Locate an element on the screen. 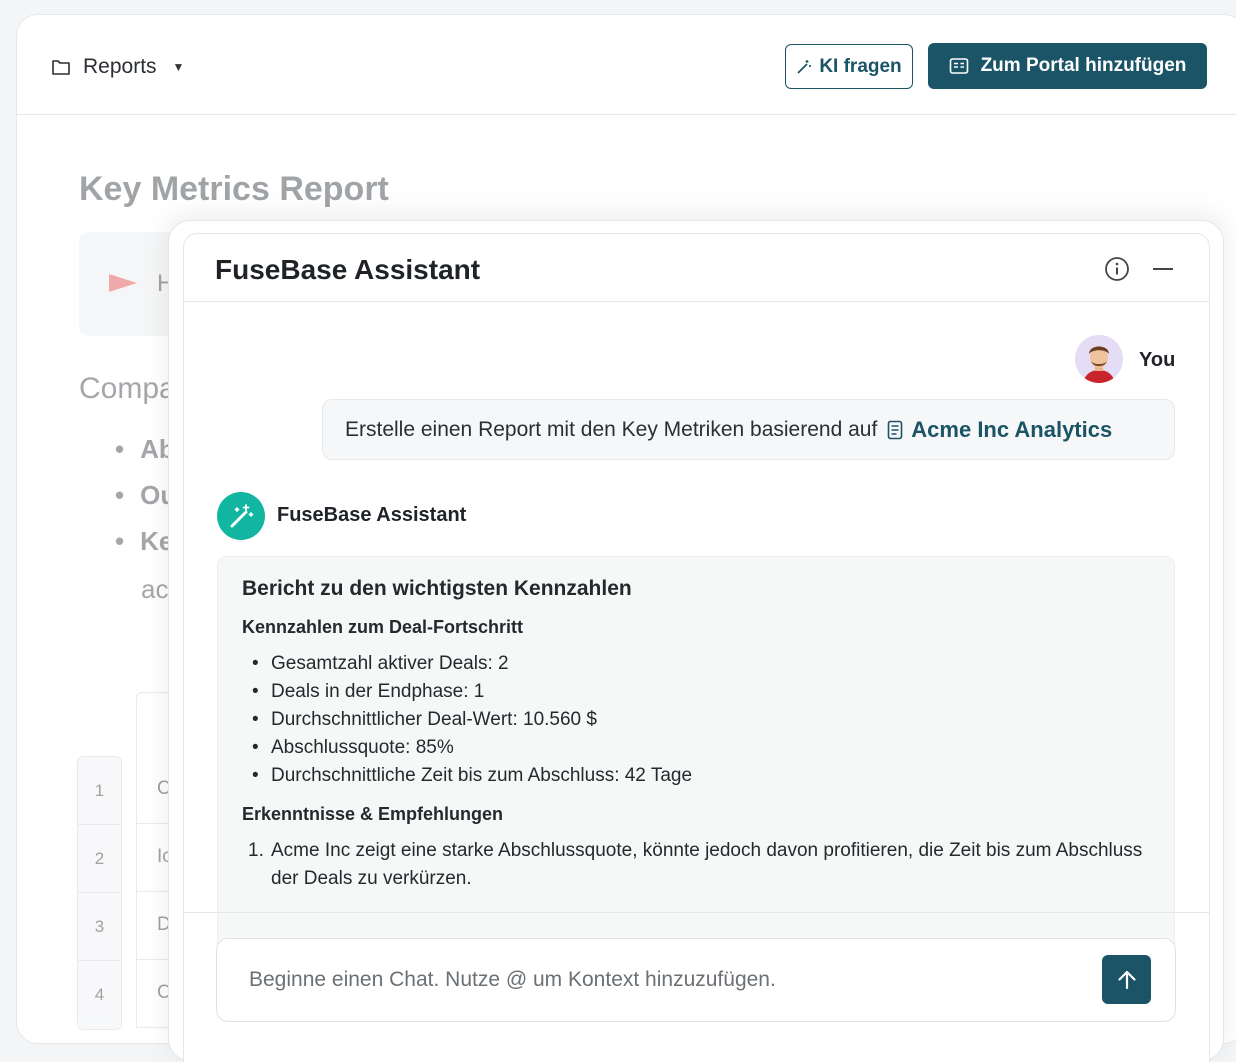 The width and height of the screenshot is (1236, 1062). section-heading: Compa is located at coordinates (127, 388).